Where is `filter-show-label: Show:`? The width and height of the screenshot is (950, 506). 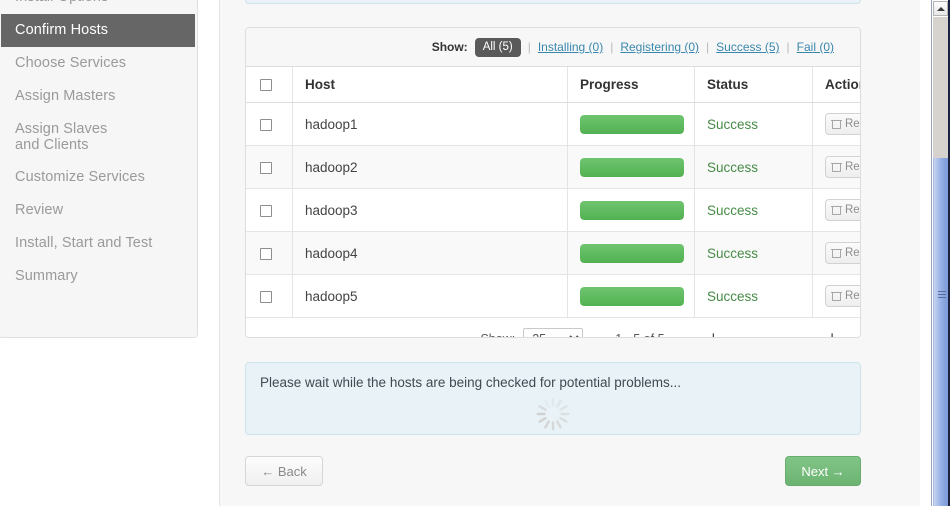
filter-show-label: Show: is located at coordinates (449, 47).